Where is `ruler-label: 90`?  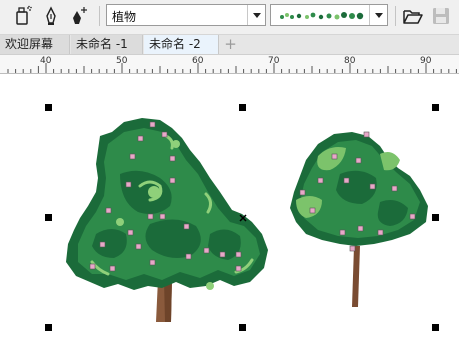
ruler-label: 90 is located at coordinates (426, 61).